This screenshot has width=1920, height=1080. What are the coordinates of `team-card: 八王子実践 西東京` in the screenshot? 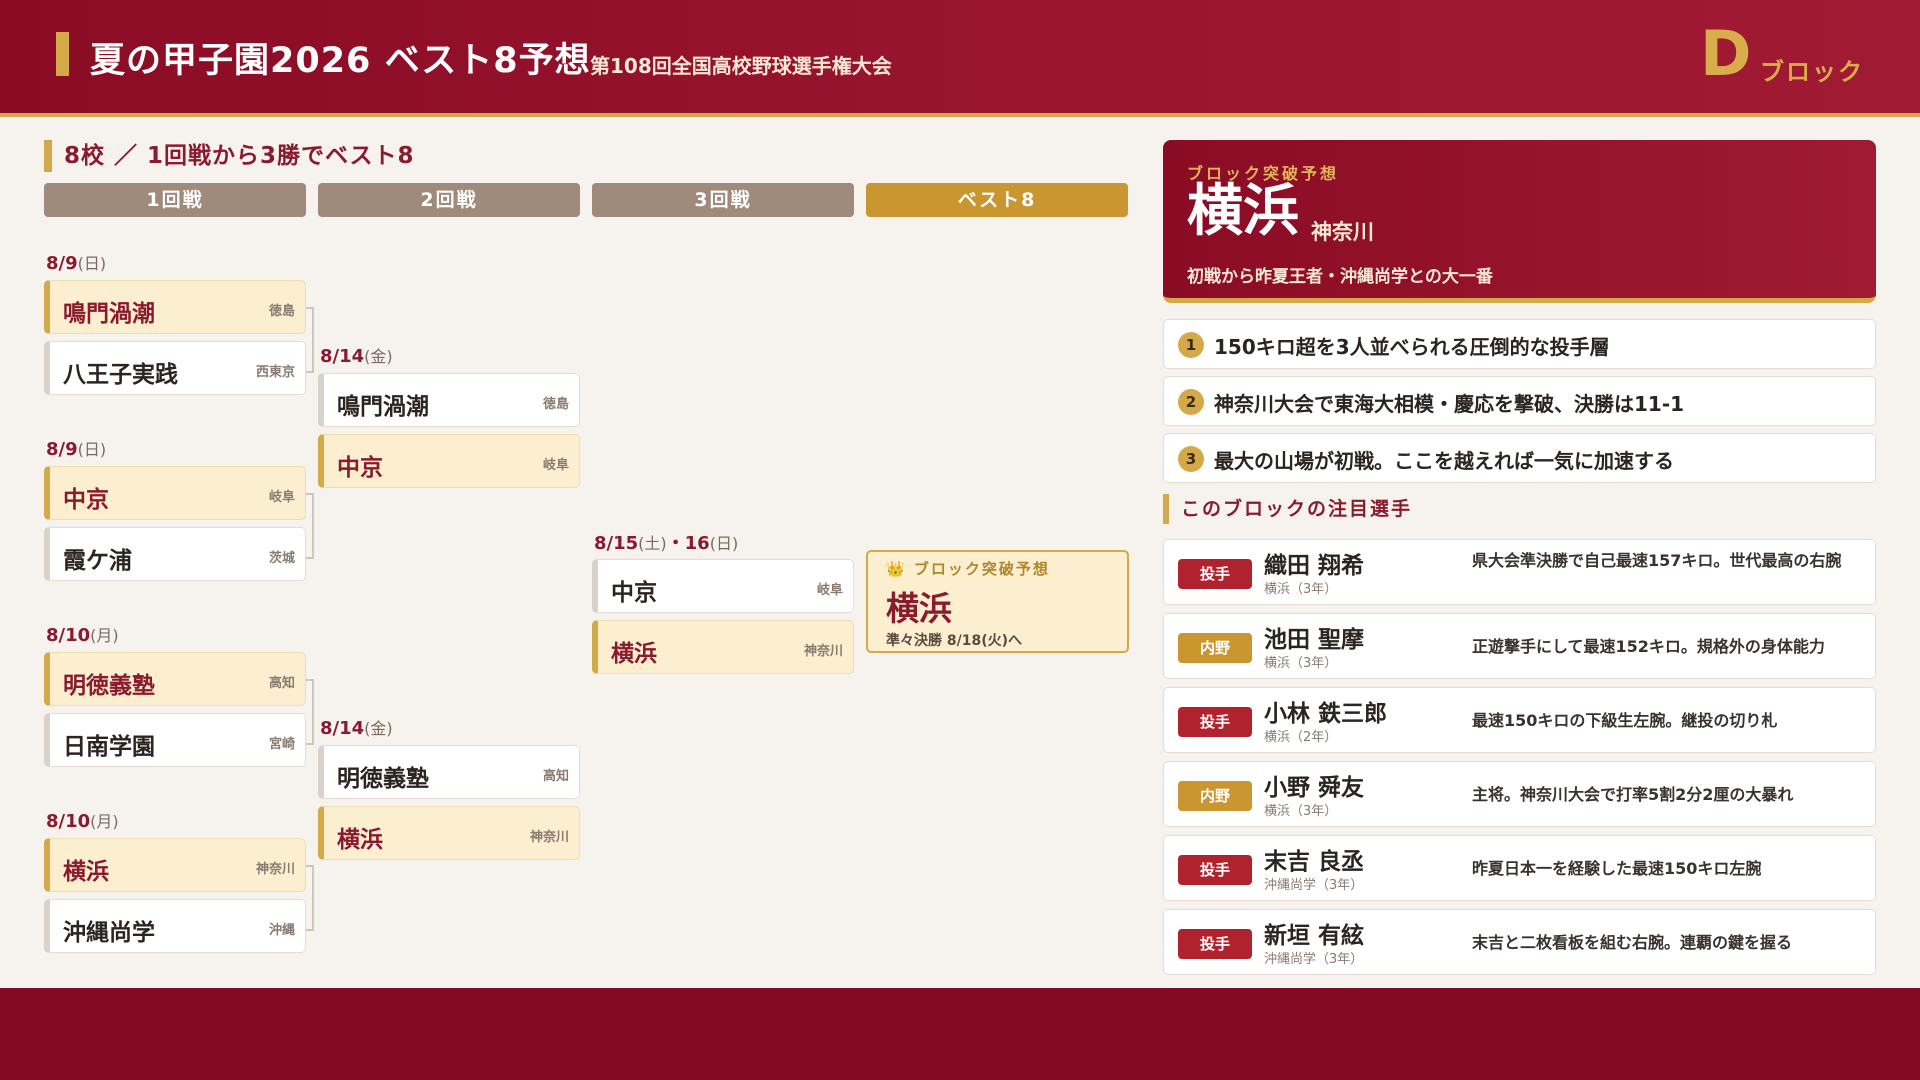 It's located at (175, 368).